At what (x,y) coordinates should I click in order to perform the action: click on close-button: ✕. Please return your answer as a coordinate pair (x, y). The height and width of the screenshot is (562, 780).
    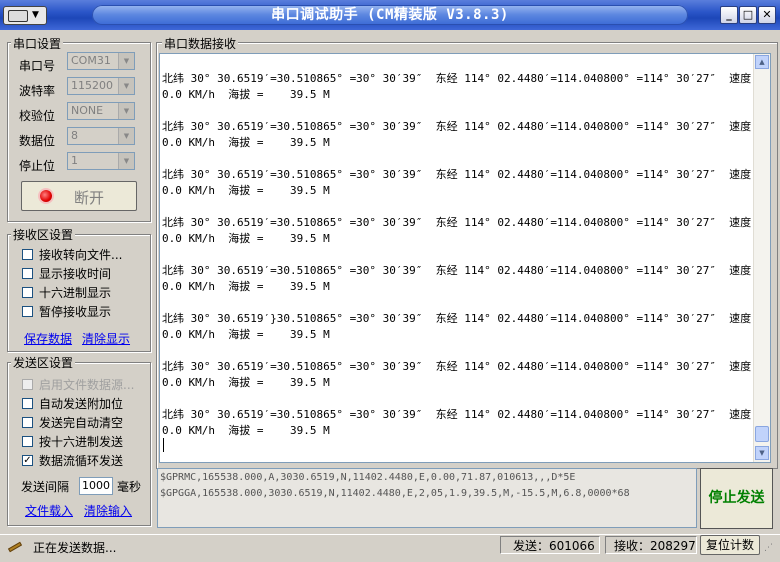
    Looking at the image, I should click on (767, 15).